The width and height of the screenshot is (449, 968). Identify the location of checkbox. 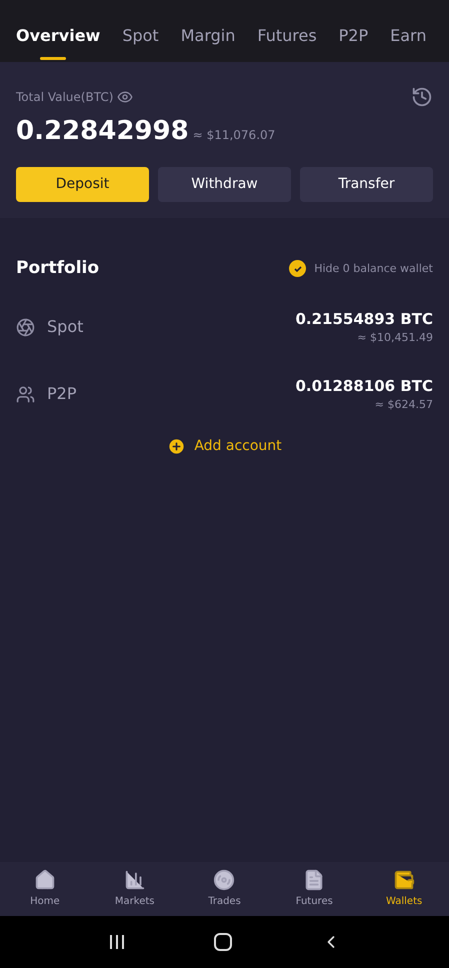
(297, 269).